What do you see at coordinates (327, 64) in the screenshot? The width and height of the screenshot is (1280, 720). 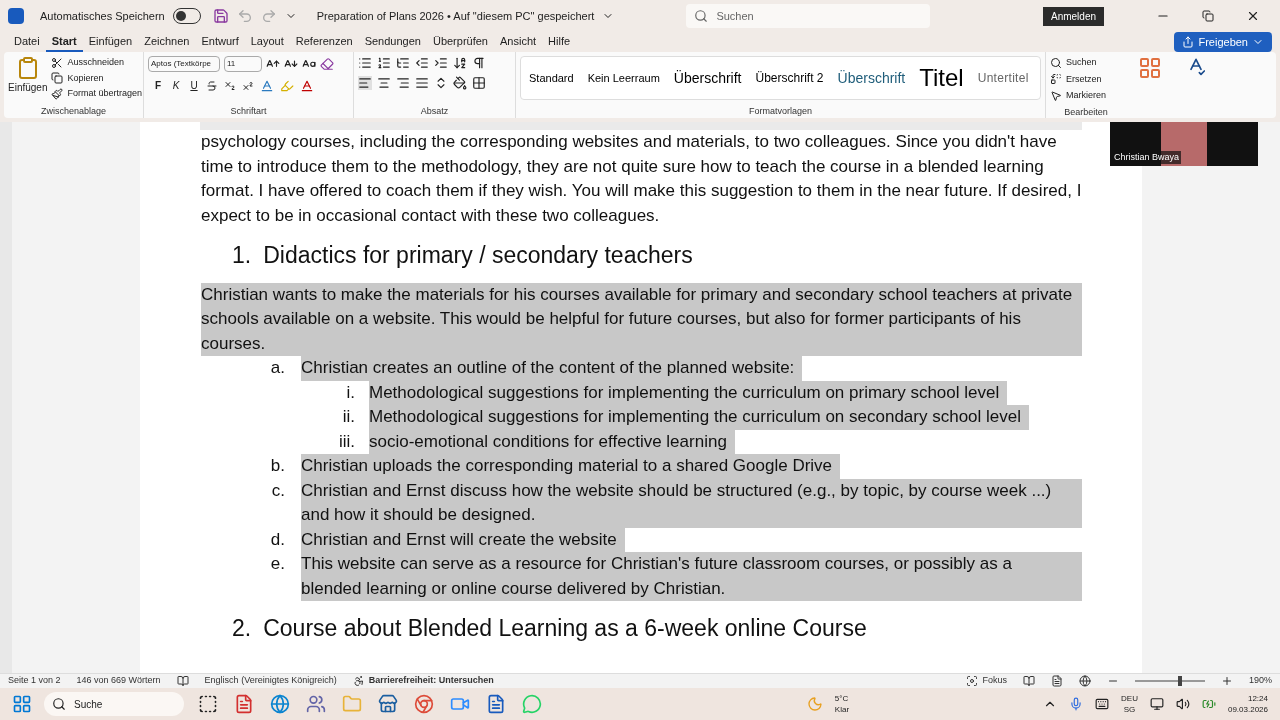 I see `clear-format-icon` at bounding box center [327, 64].